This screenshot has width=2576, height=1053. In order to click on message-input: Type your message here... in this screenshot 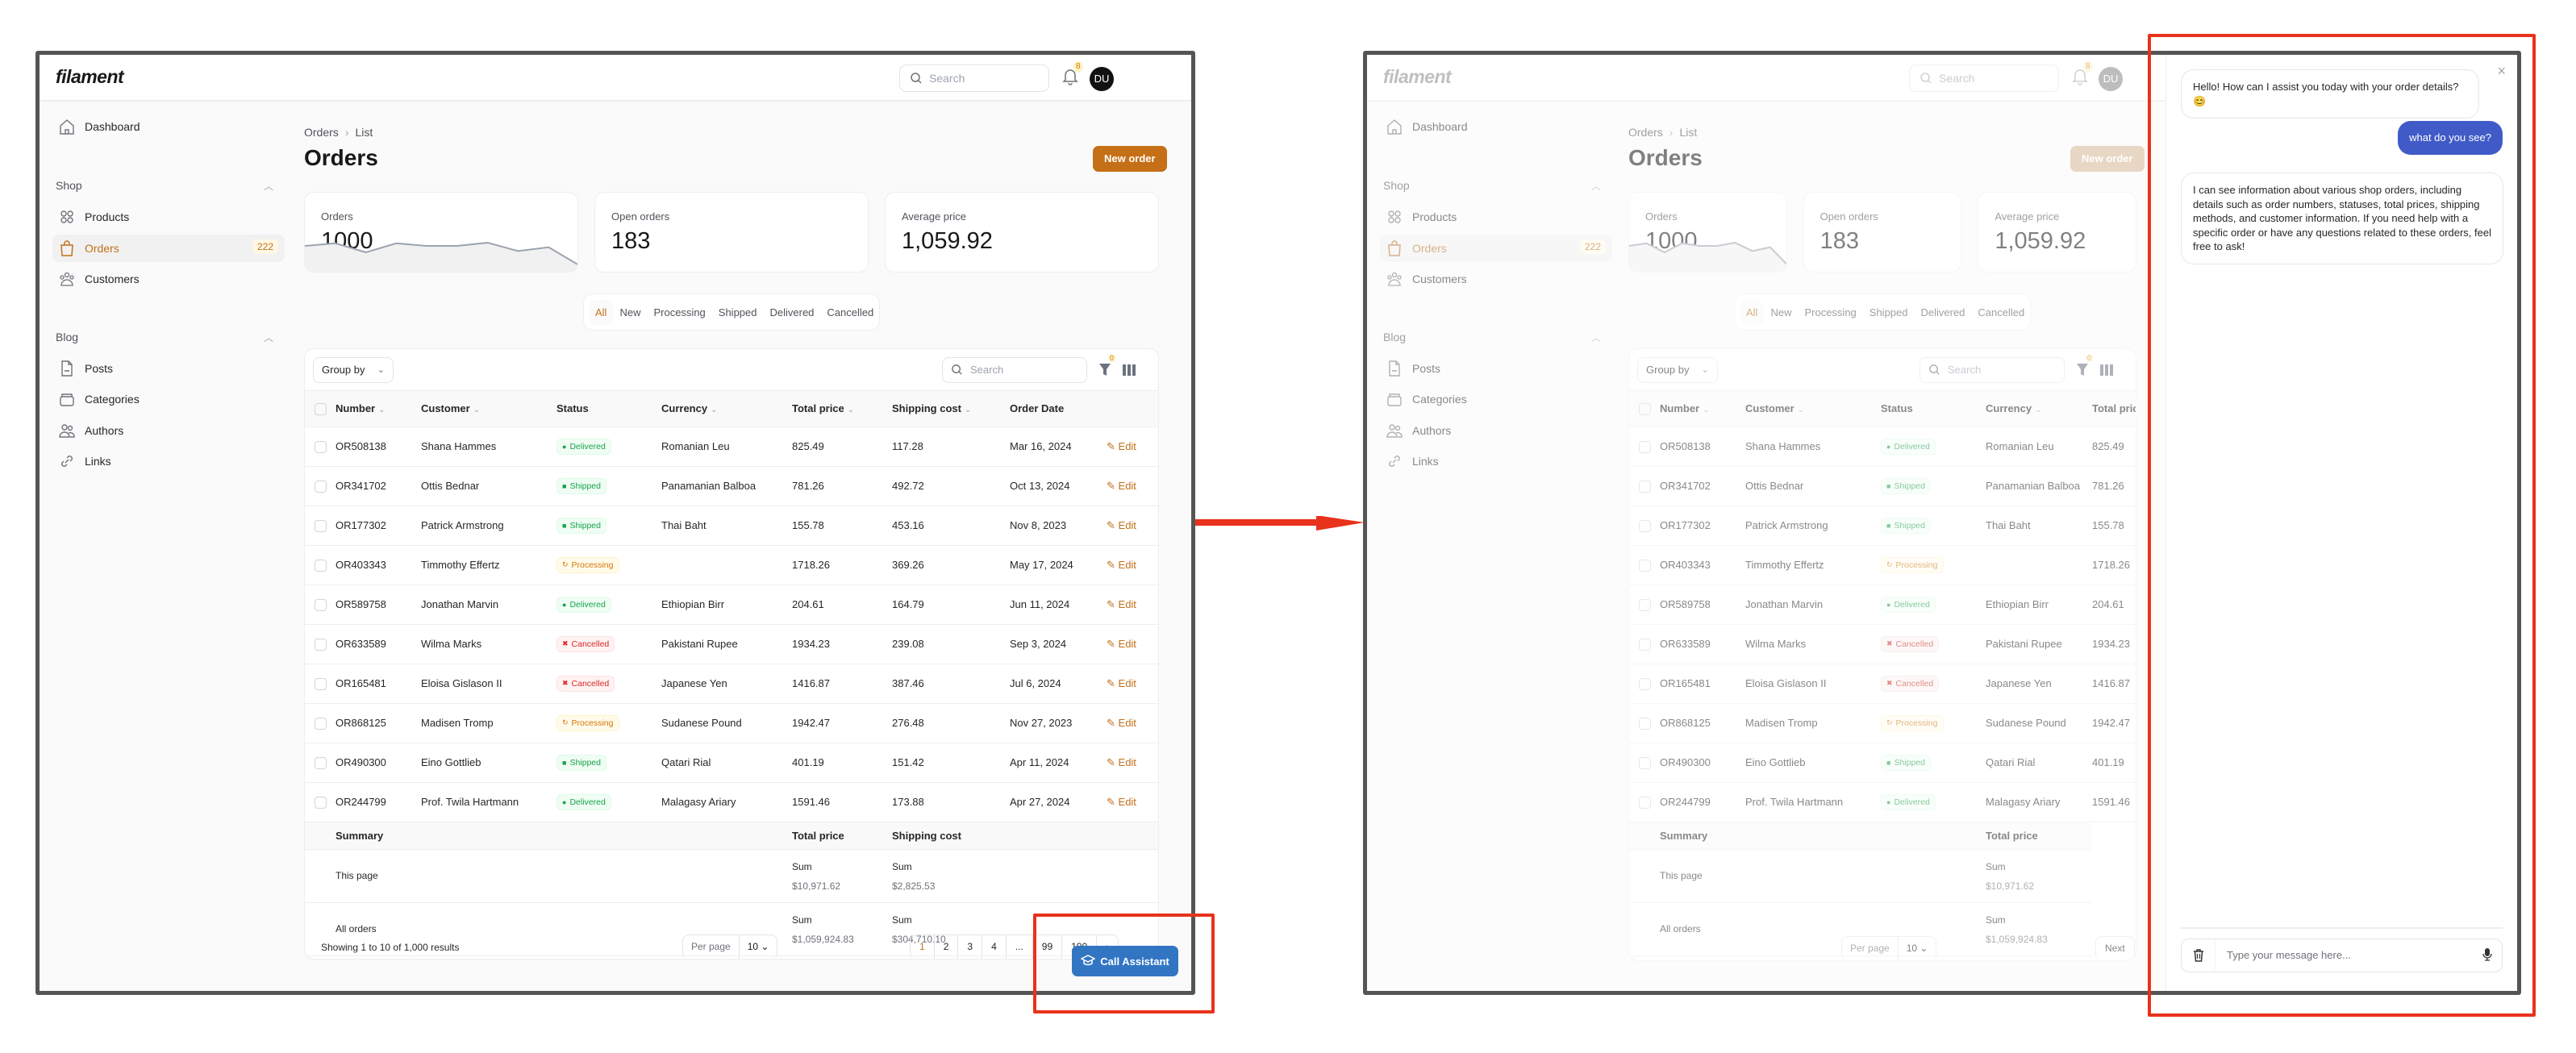, I will do `click(2289, 955)`.